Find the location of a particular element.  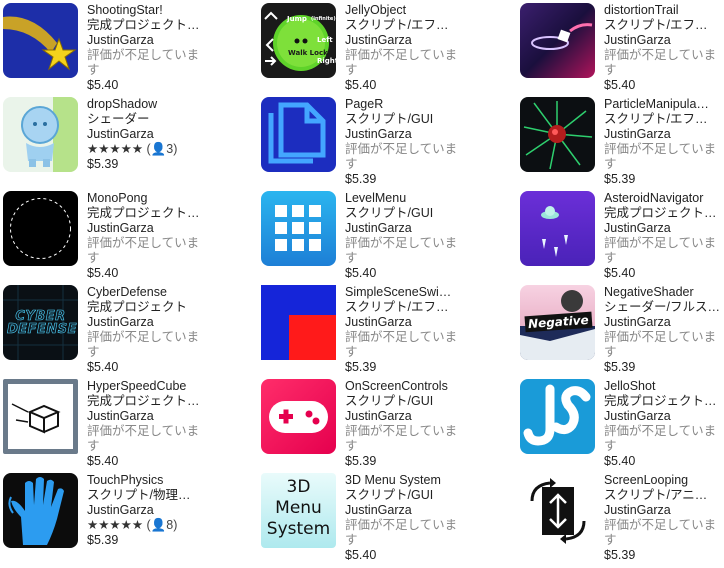

asset-title: PageR is located at coordinates (415, 104).